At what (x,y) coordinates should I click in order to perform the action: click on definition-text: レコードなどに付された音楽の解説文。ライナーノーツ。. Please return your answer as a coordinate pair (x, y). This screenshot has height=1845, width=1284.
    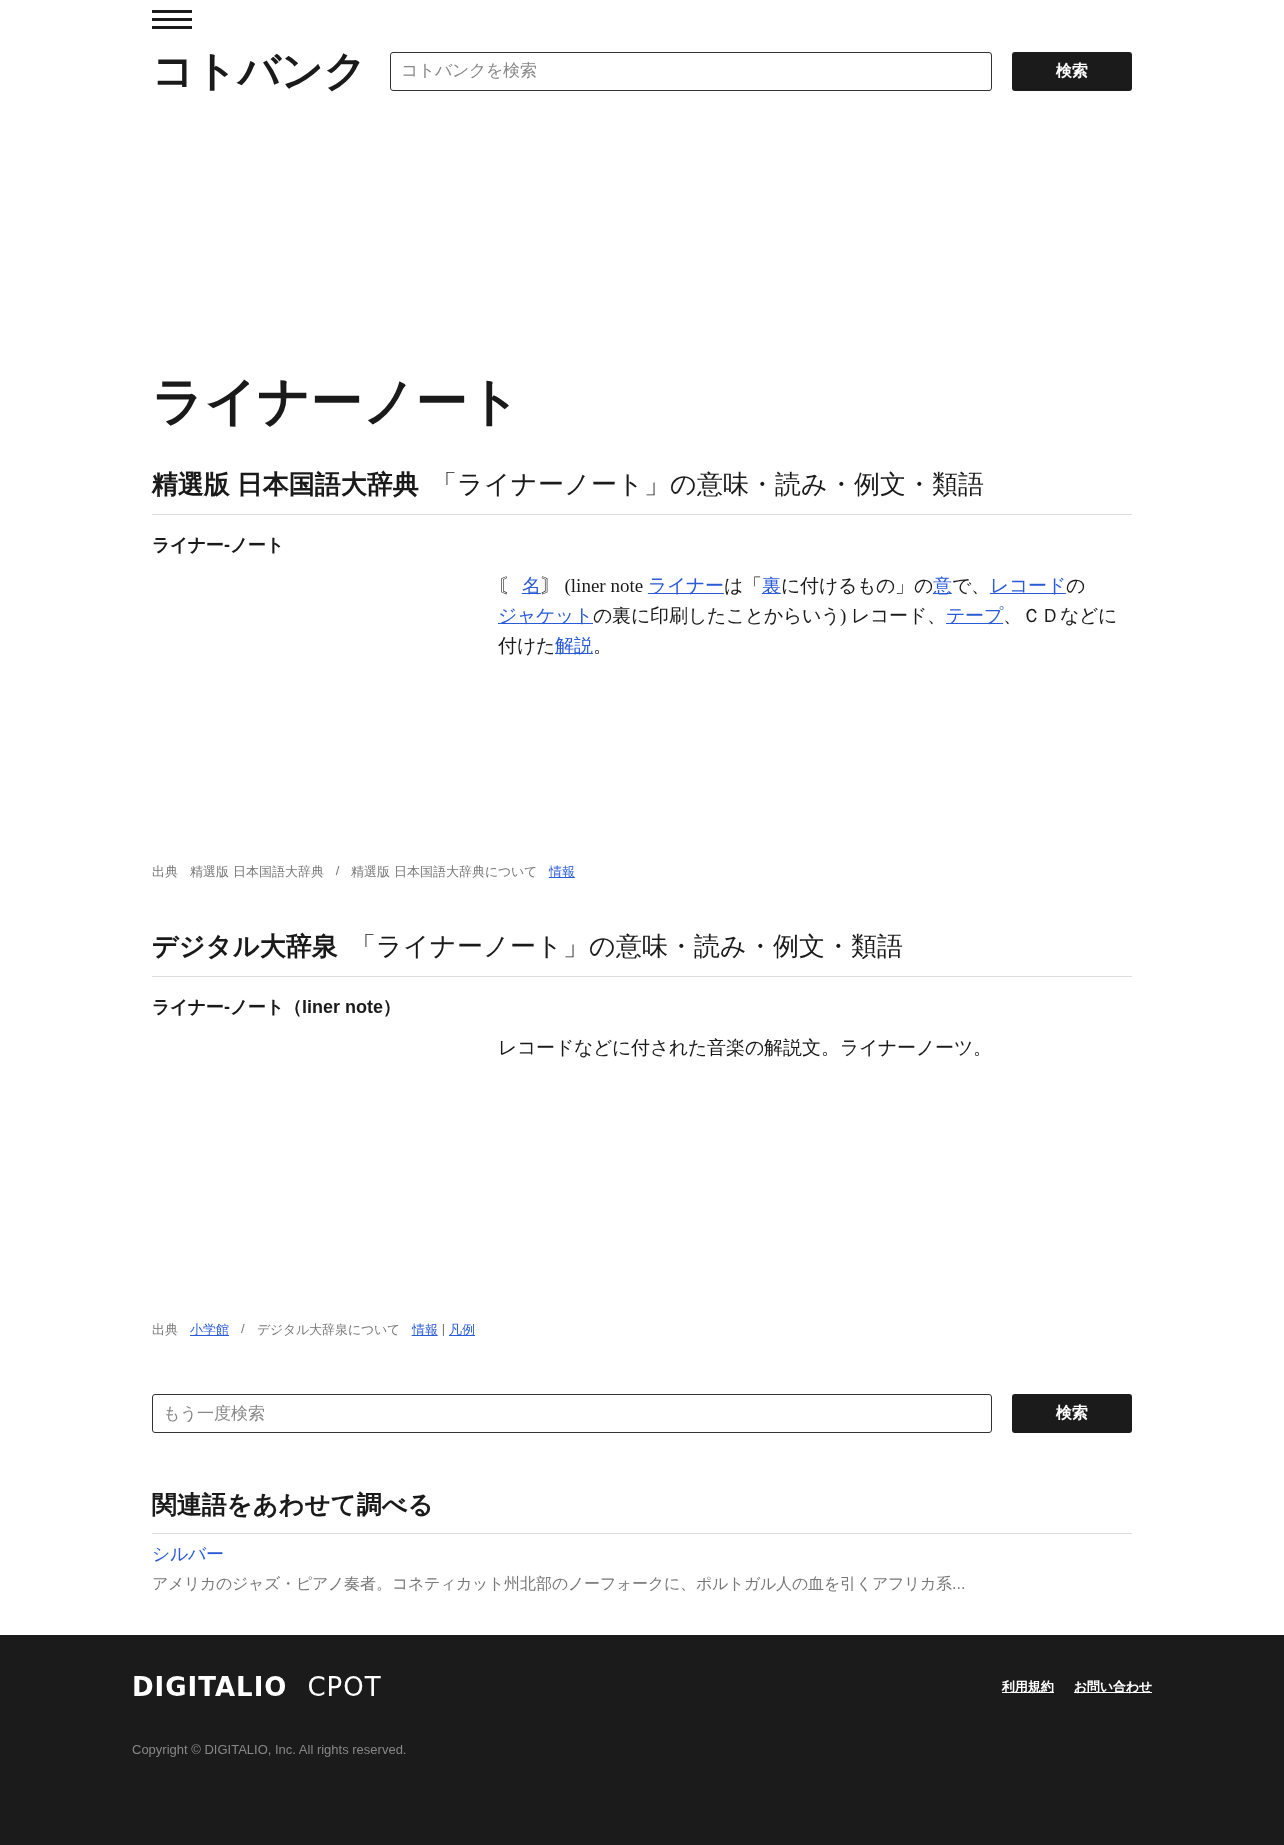
    Looking at the image, I should click on (745, 1047).